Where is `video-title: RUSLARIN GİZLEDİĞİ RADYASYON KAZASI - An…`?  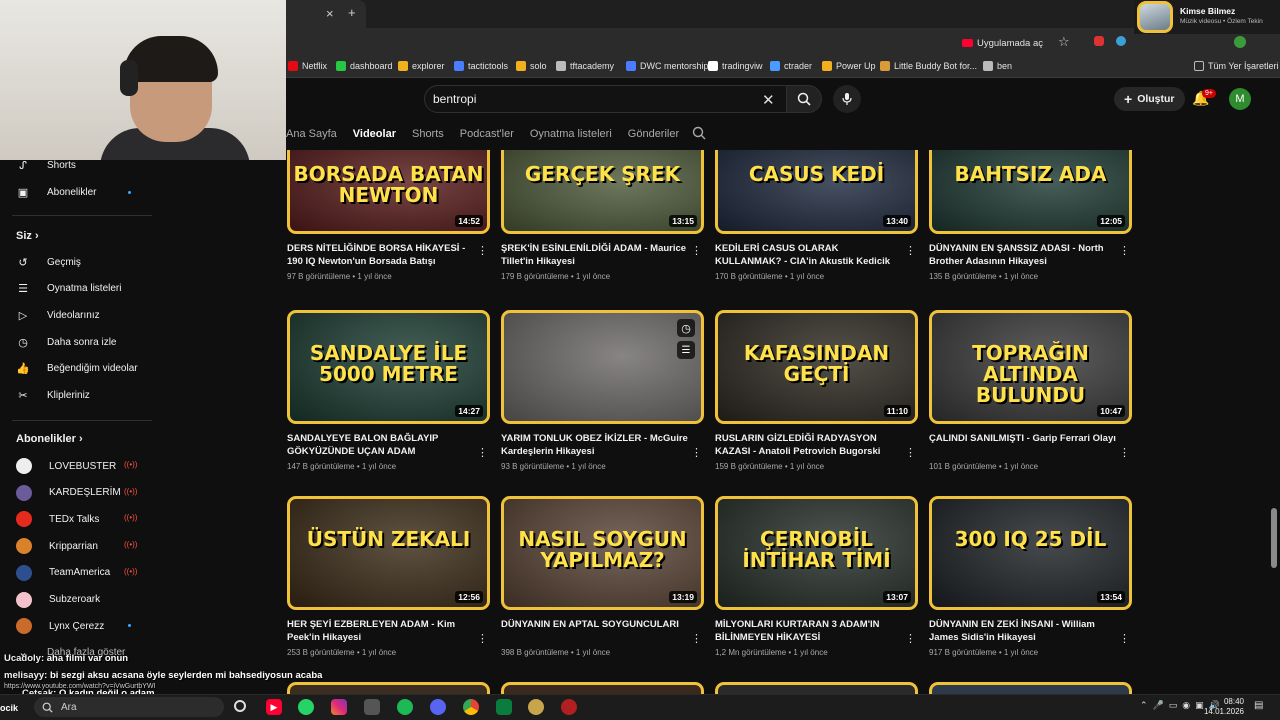 video-title: RUSLARIN GİZLEDİĞİ RADYASYON KAZASI - An… is located at coordinates (816, 445).